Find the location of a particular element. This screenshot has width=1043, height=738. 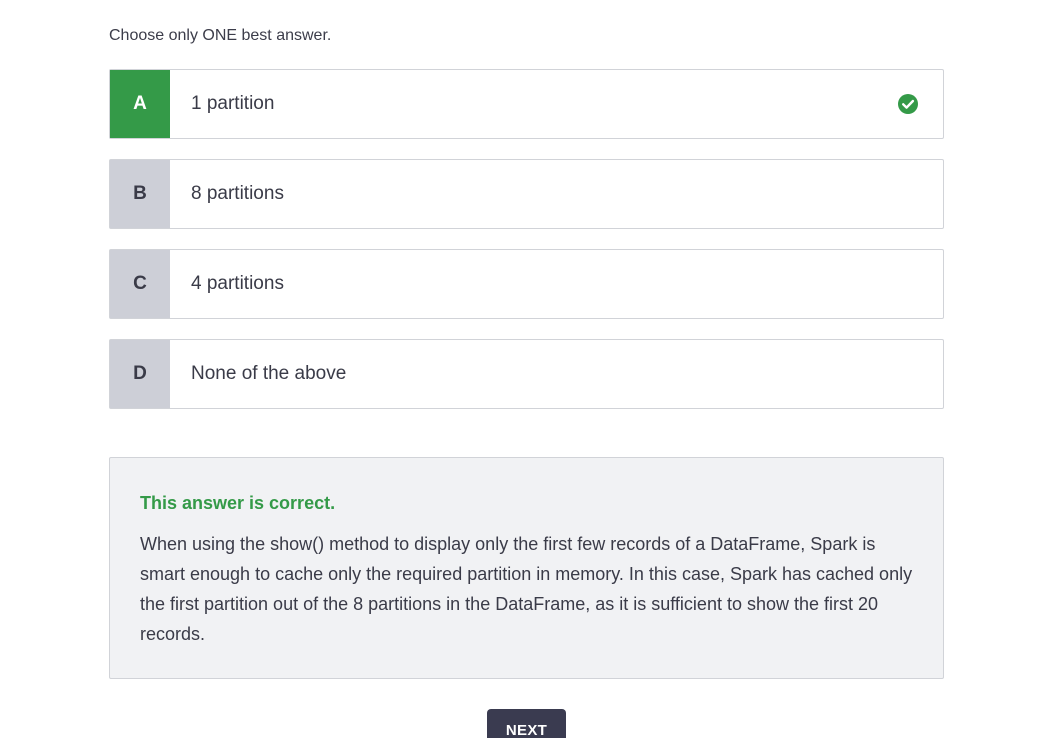

option-letter: A is located at coordinates (140, 104).